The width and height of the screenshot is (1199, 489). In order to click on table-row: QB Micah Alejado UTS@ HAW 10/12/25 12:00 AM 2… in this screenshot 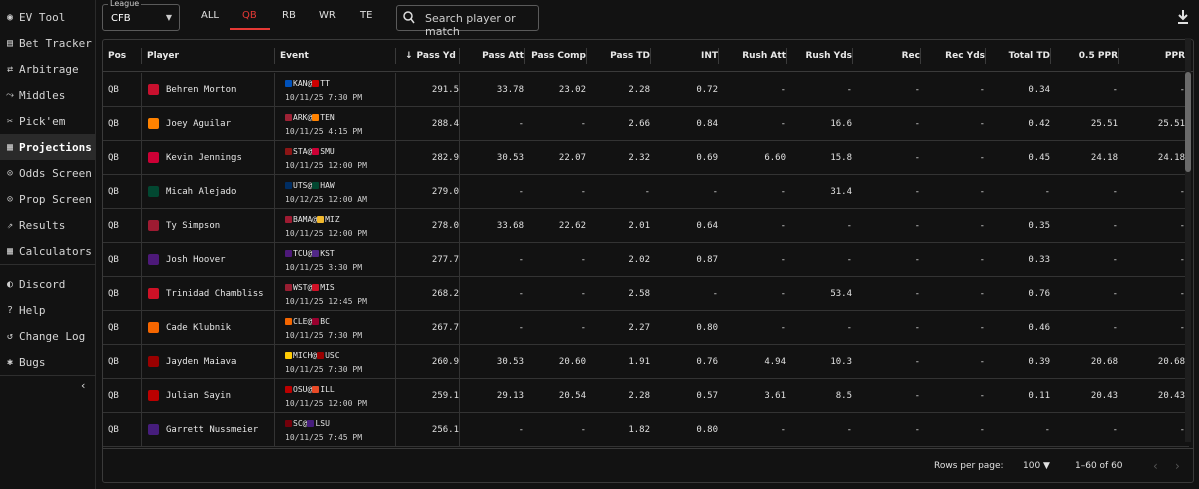, I will do `click(646, 192)`.